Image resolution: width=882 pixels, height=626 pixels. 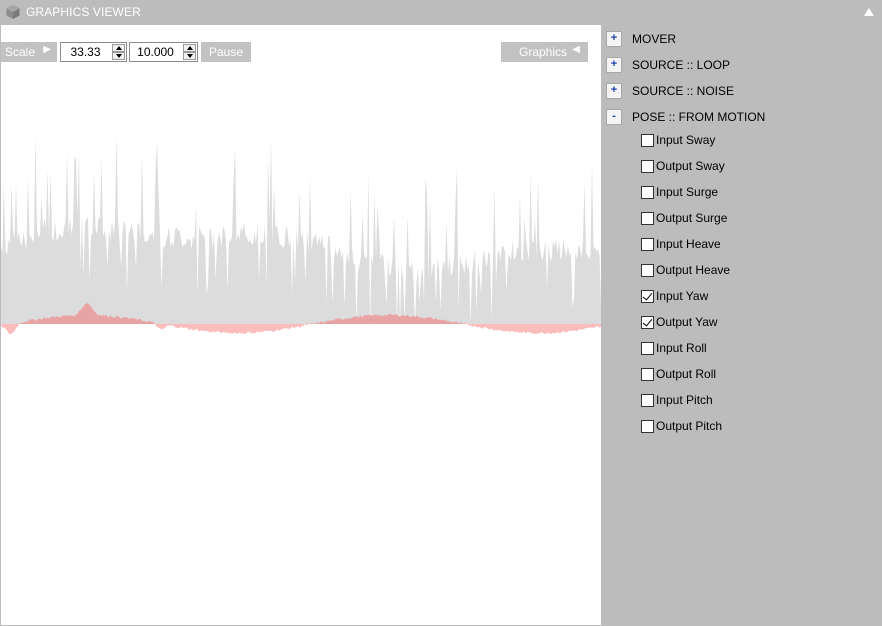 I want to click on pause-button: Pause, so click(x=226, y=52).